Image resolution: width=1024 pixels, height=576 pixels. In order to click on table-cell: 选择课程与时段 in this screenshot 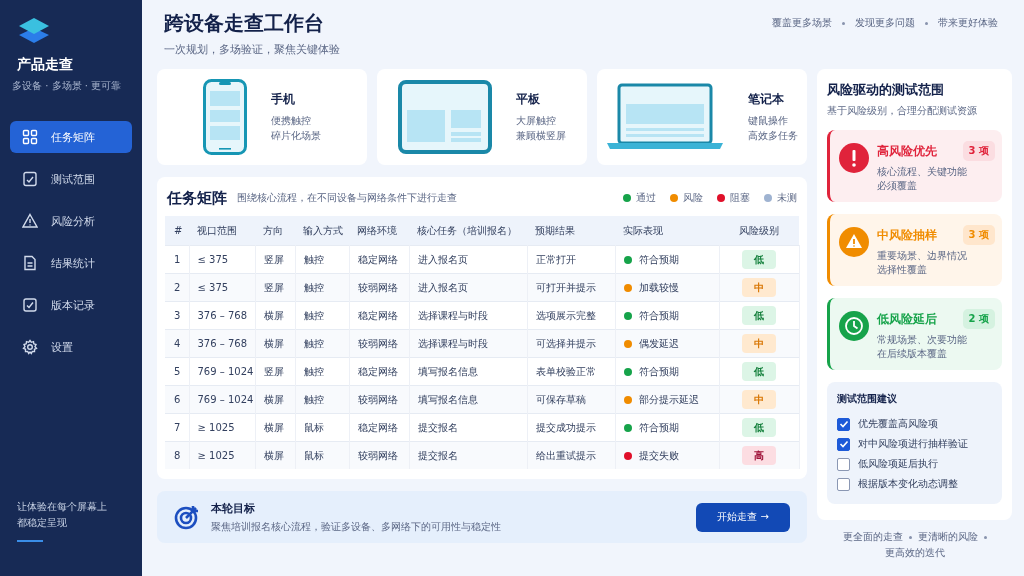, I will do `click(452, 343)`.